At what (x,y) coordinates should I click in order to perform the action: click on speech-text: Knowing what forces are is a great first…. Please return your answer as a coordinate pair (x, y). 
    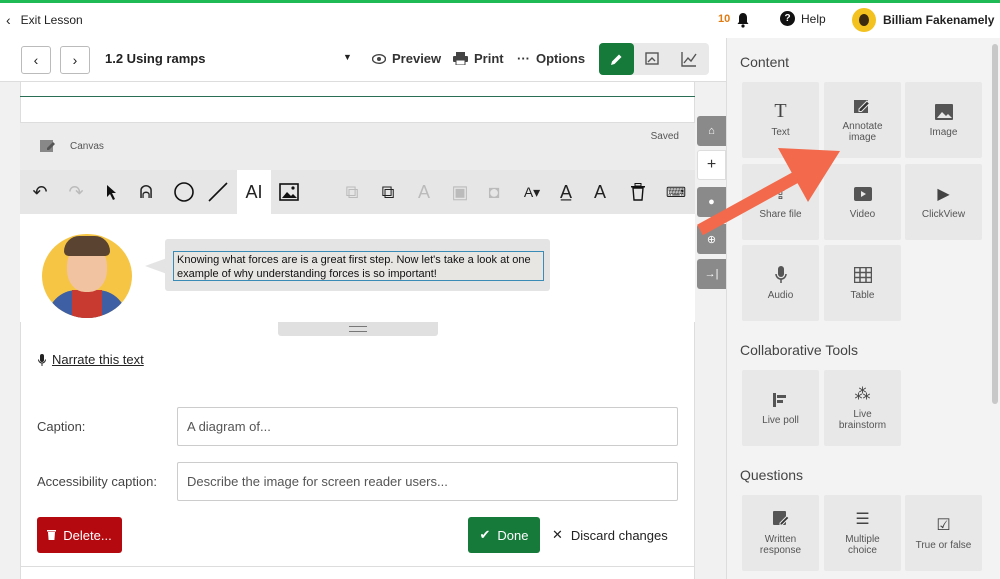
    Looking at the image, I should click on (358, 266).